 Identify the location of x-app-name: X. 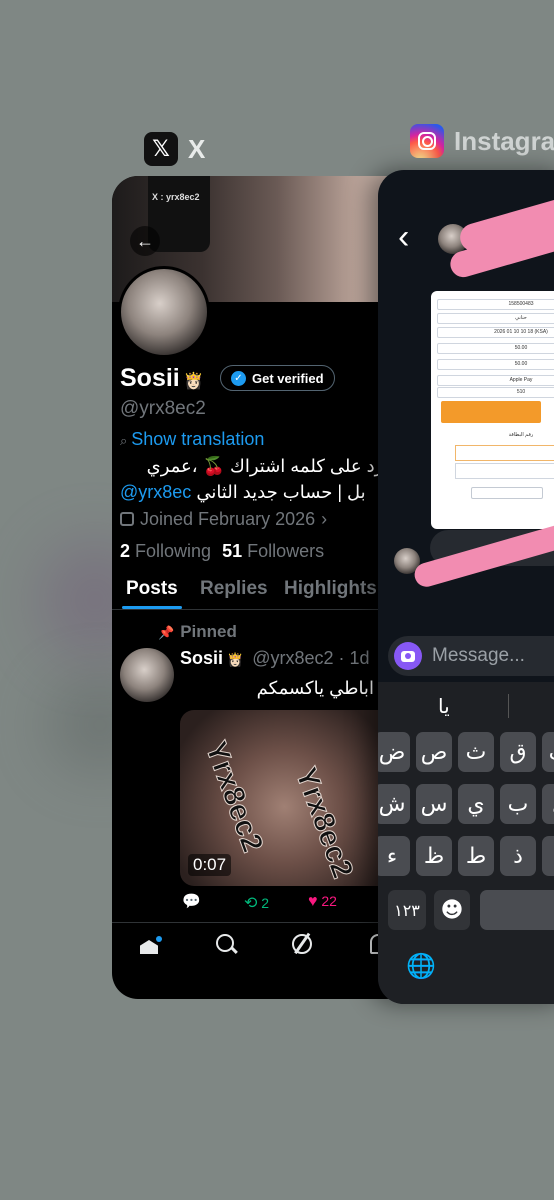
(197, 148).